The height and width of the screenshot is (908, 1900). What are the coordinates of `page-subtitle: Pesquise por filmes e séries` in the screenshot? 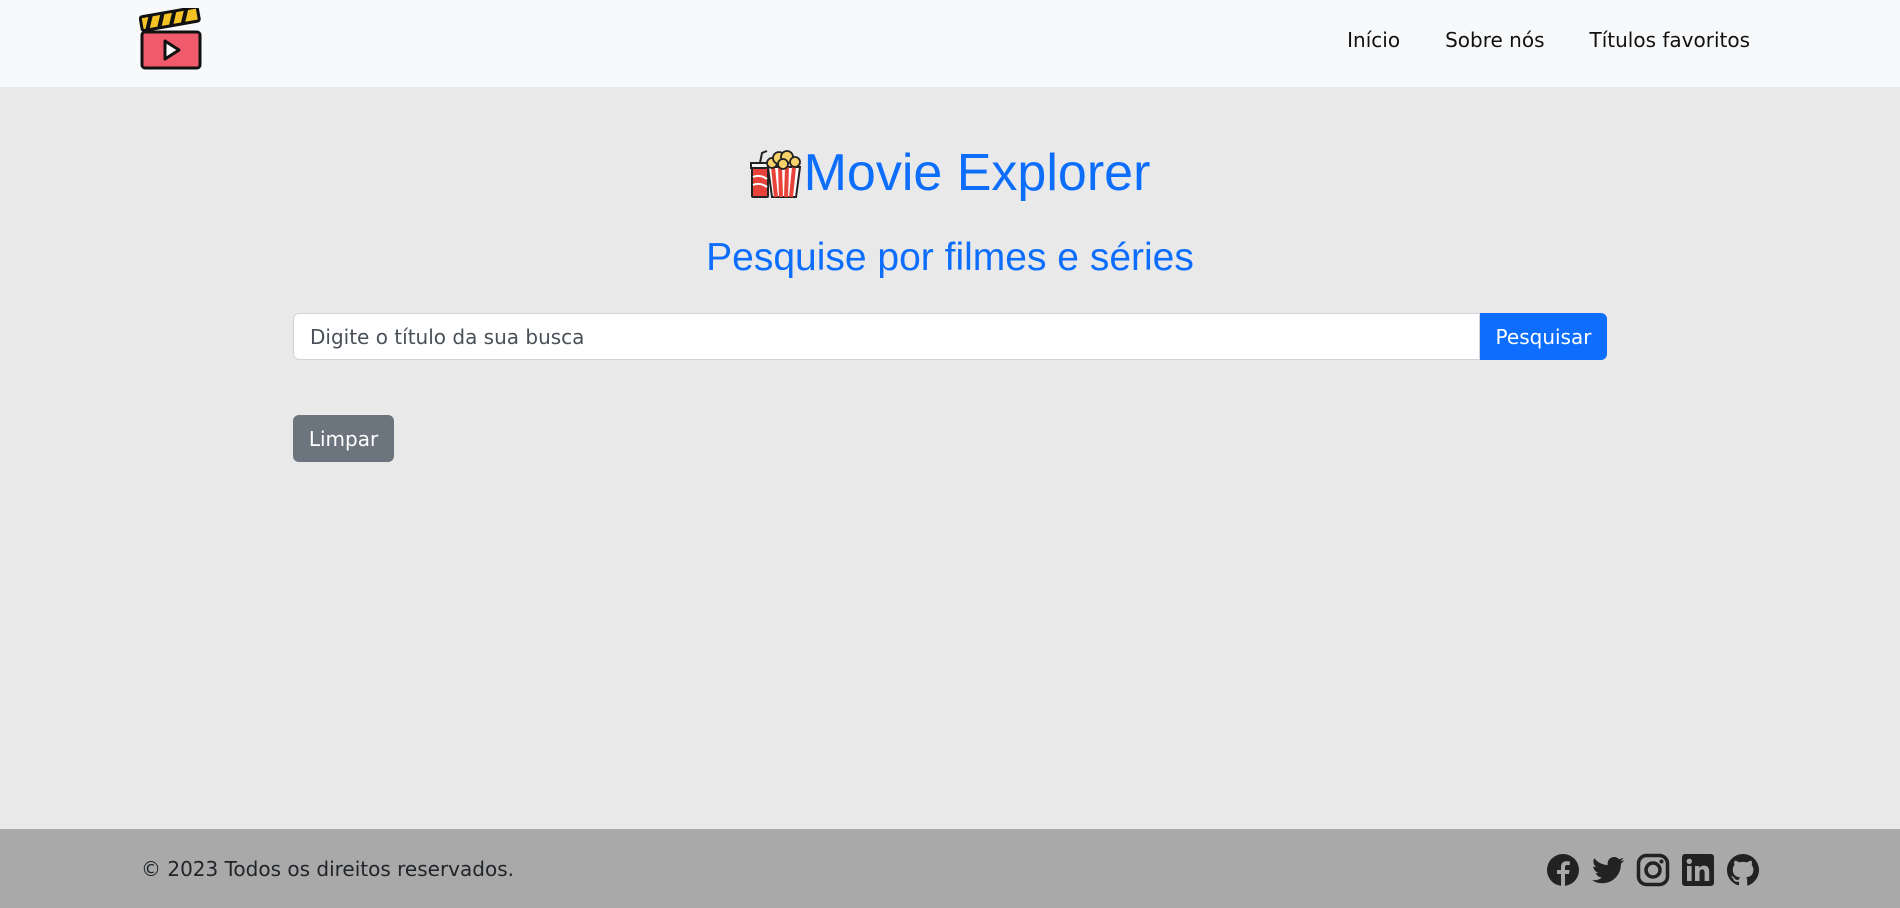 It's located at (950, 257).